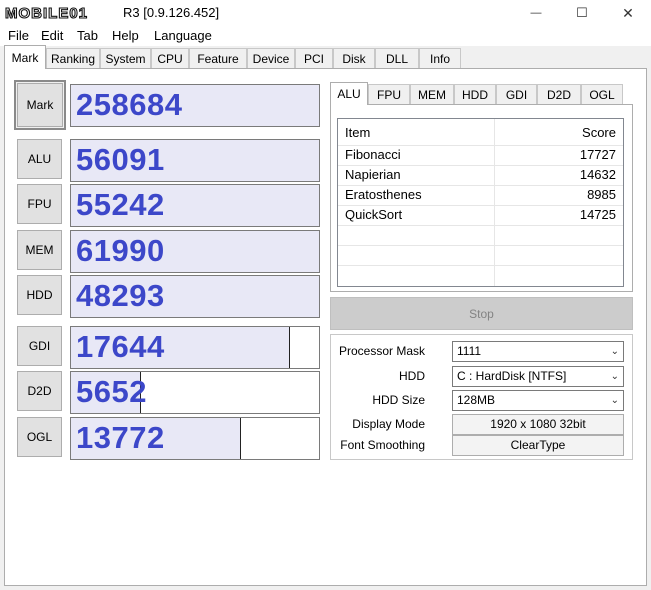 Image resolution: width=651 pixels, height=590 pixels. Describe the element at coordinates (120, 295) in the screenshot. I see `hdd-score-value: 48293` at that location.